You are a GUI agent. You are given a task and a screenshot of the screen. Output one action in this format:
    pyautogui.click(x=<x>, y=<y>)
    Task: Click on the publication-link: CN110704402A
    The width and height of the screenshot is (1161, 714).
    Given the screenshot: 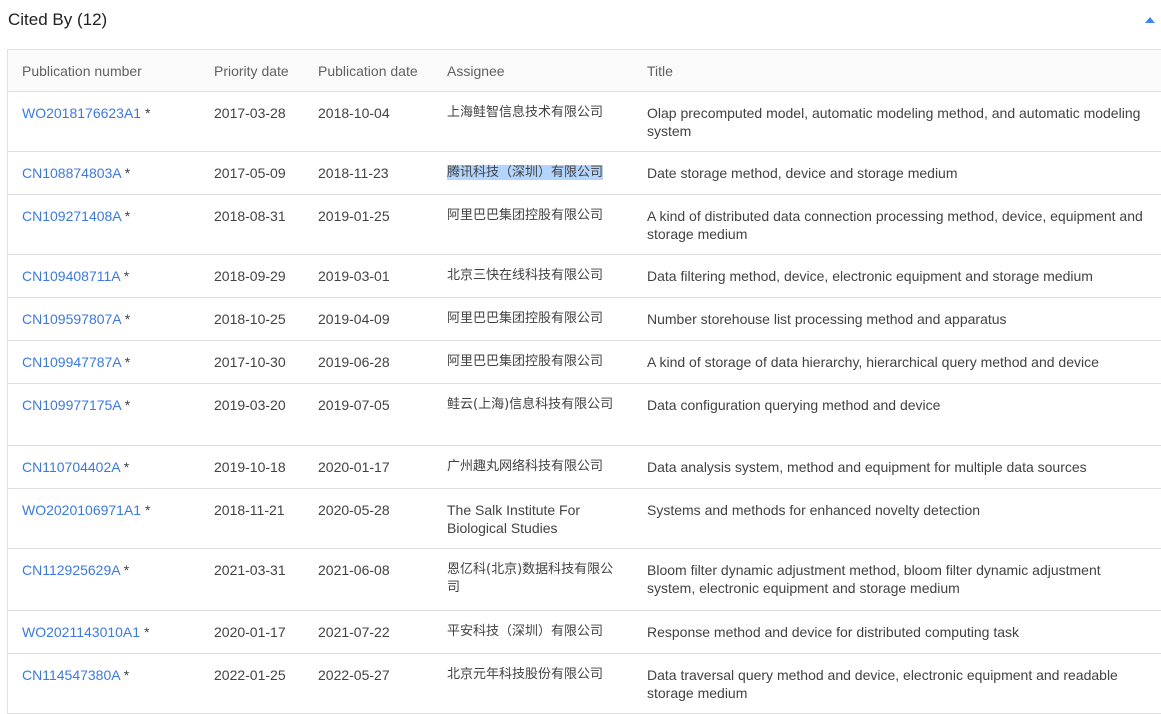 What is the action you would take?
    pyautogui.click(x=71, y=467)
    